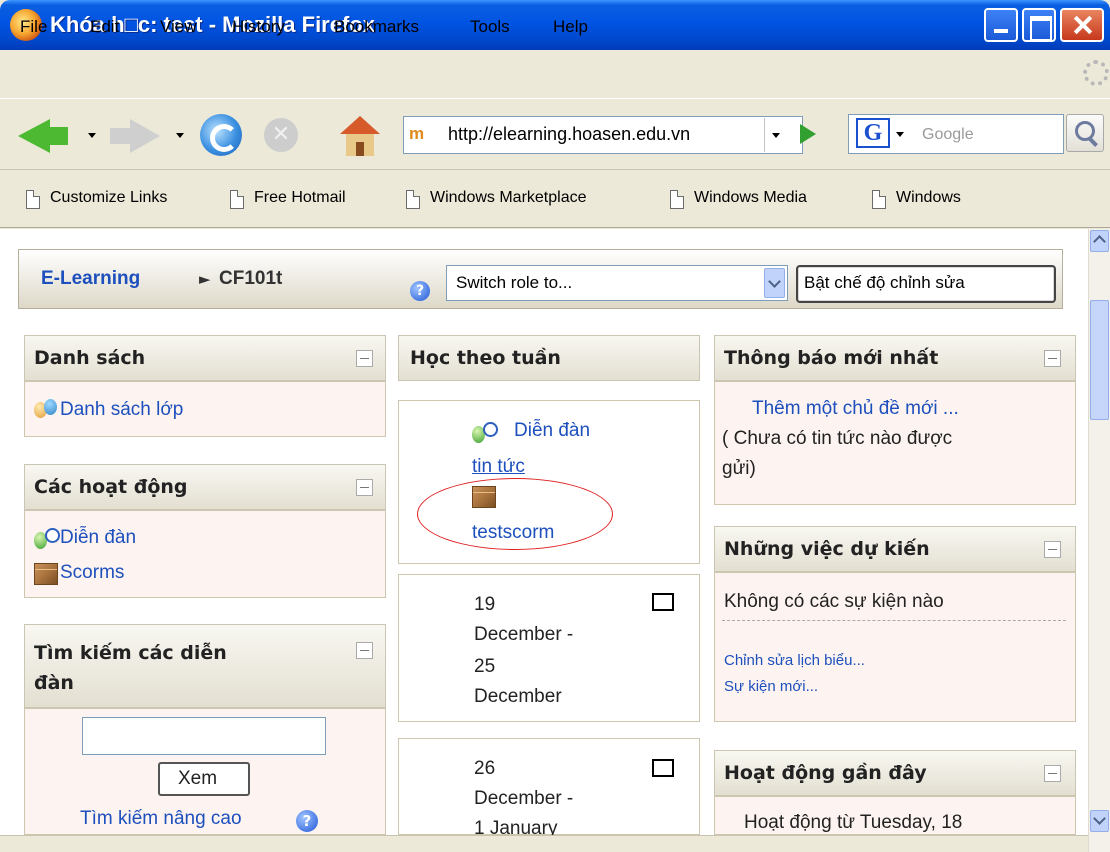 The height and width of the screenshot is (852, 1110). What do you see at coordinates (121, 410) in the screenshot?
I see `participants-link: Danh sách lớp` at bounding box center [121, 410].